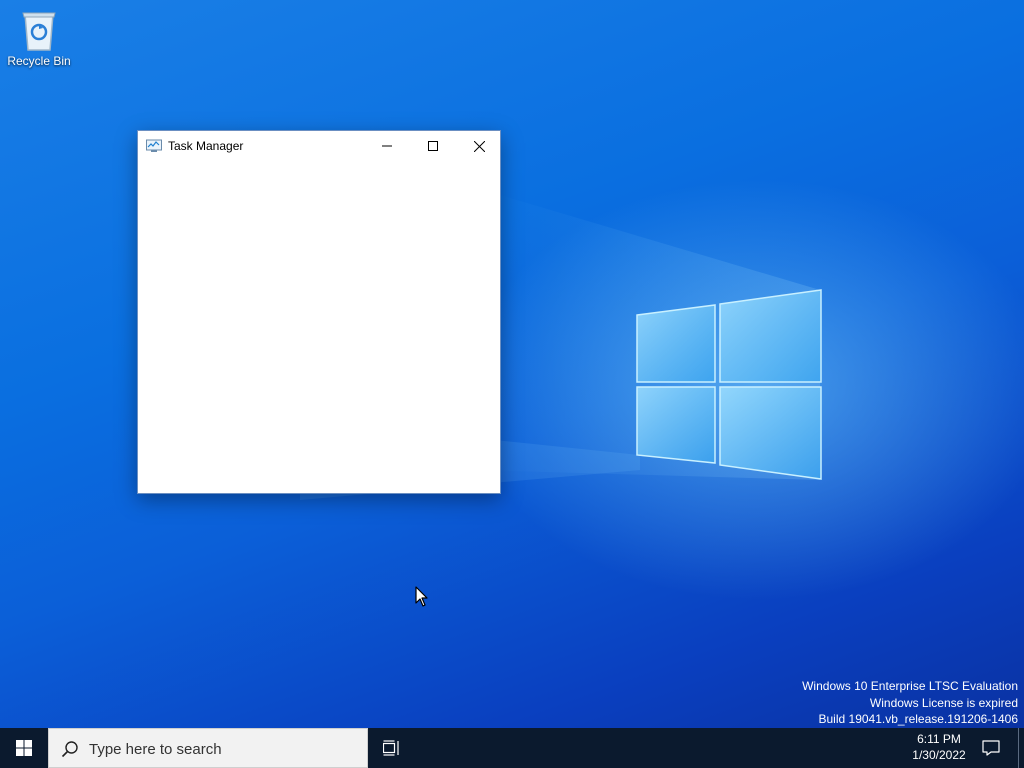 Image resolution: width=1024 pixels, height=768 pixels. I want to click on clock-date: 1/30/2022, so click(939, 755).